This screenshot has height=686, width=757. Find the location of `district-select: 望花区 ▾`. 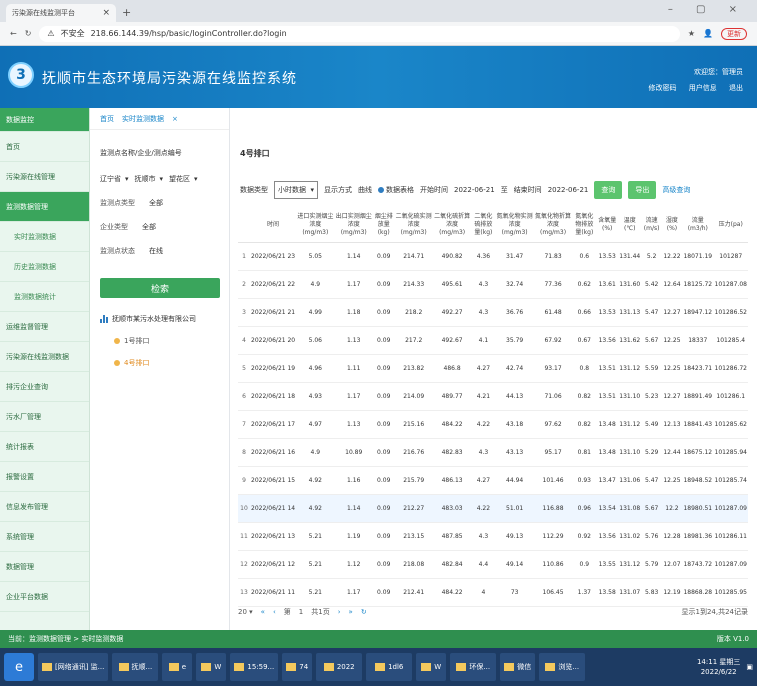

district-select: 望花区 ▾ is located at coordinates (183, 179).